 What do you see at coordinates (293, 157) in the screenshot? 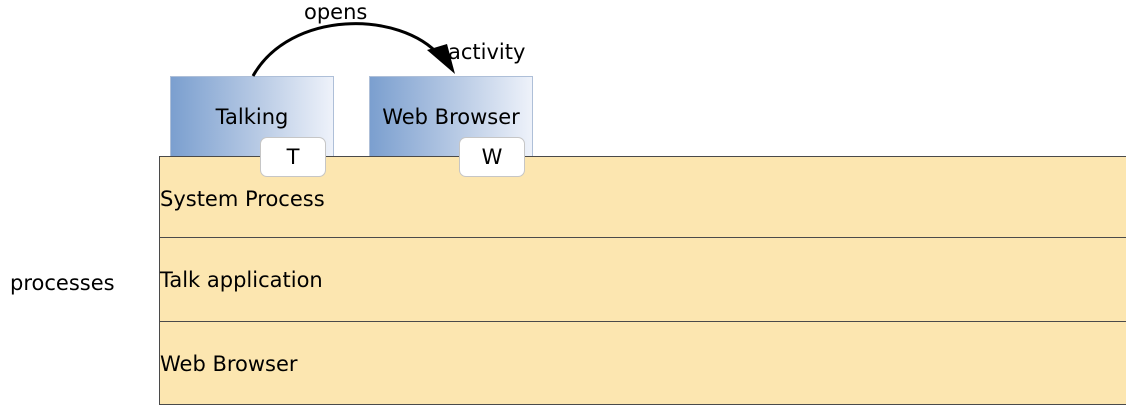
I see `activity-tab-t: T` at bounding box center [293, 157].